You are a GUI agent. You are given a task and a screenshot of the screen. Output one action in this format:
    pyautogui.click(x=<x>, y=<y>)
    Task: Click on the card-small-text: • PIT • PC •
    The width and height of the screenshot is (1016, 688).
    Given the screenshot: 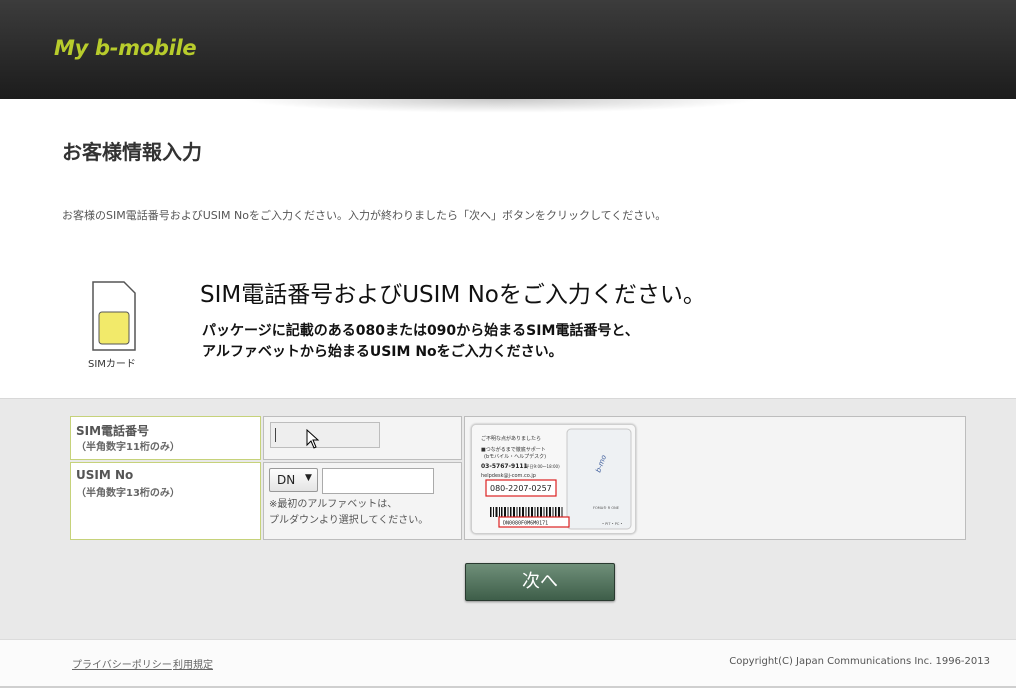 What is the action you would take?
    pyautogui.click(x=612, y=524)
    